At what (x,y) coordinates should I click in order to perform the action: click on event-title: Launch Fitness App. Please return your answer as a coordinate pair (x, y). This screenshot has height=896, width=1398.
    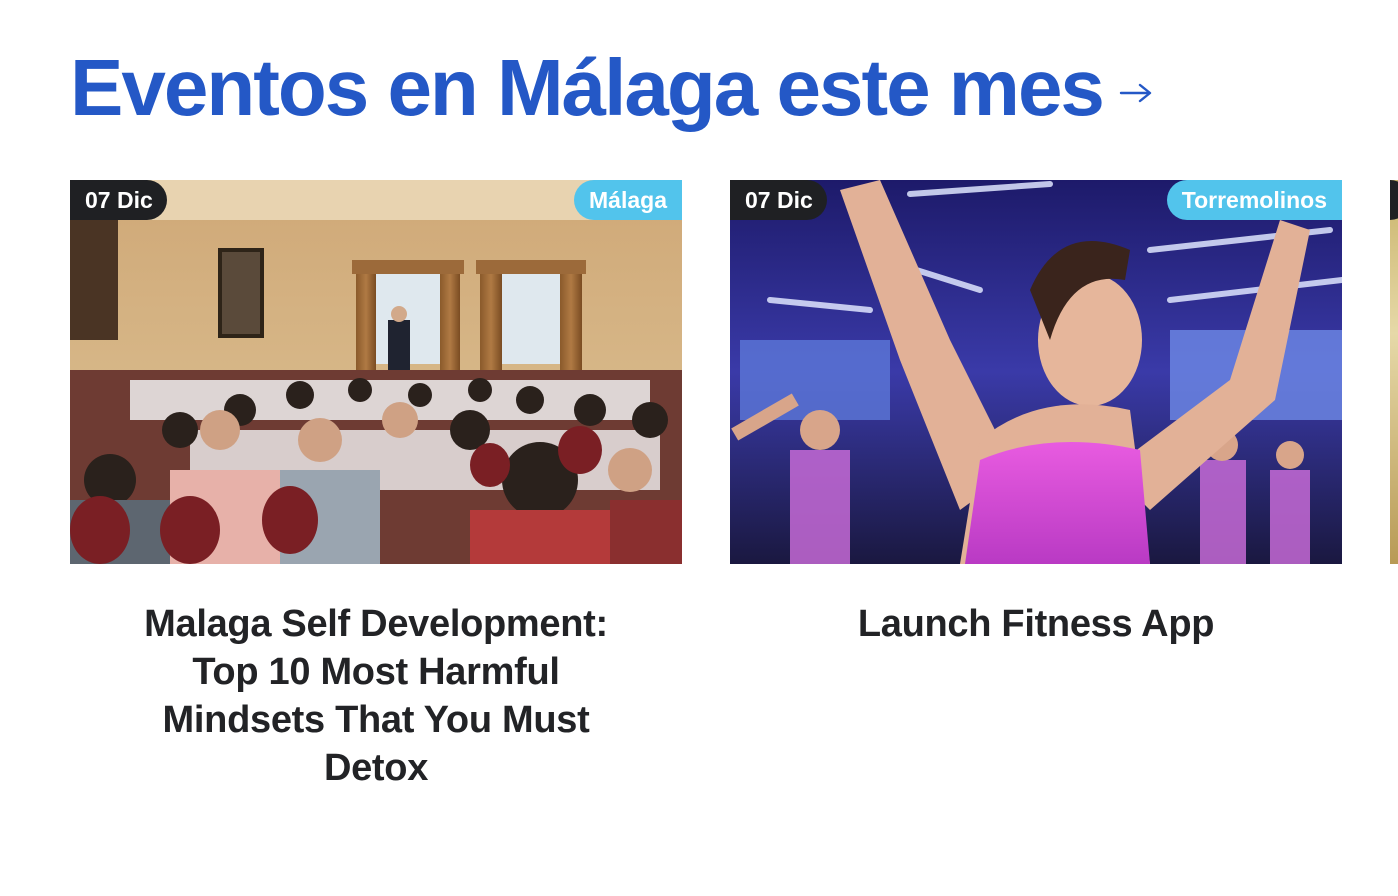
    Looking at the image, I should click on (1036, 624).